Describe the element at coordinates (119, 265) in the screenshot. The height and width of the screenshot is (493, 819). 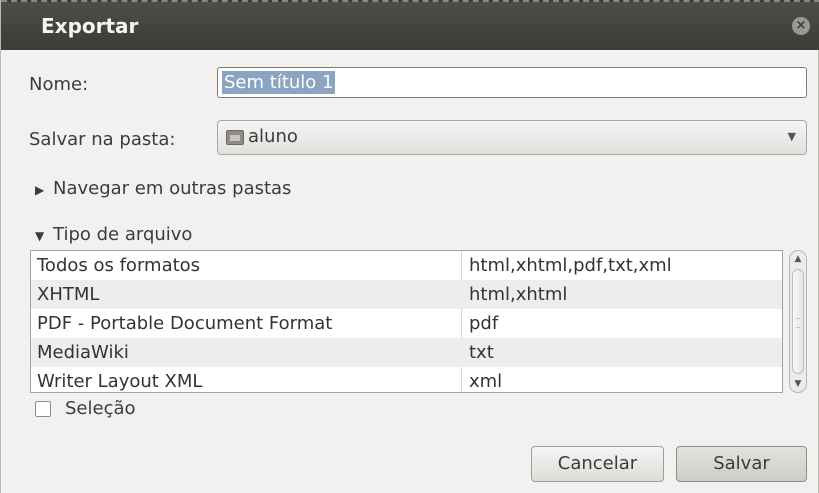
I see `filetype-name: Todos os formatos` at that location.